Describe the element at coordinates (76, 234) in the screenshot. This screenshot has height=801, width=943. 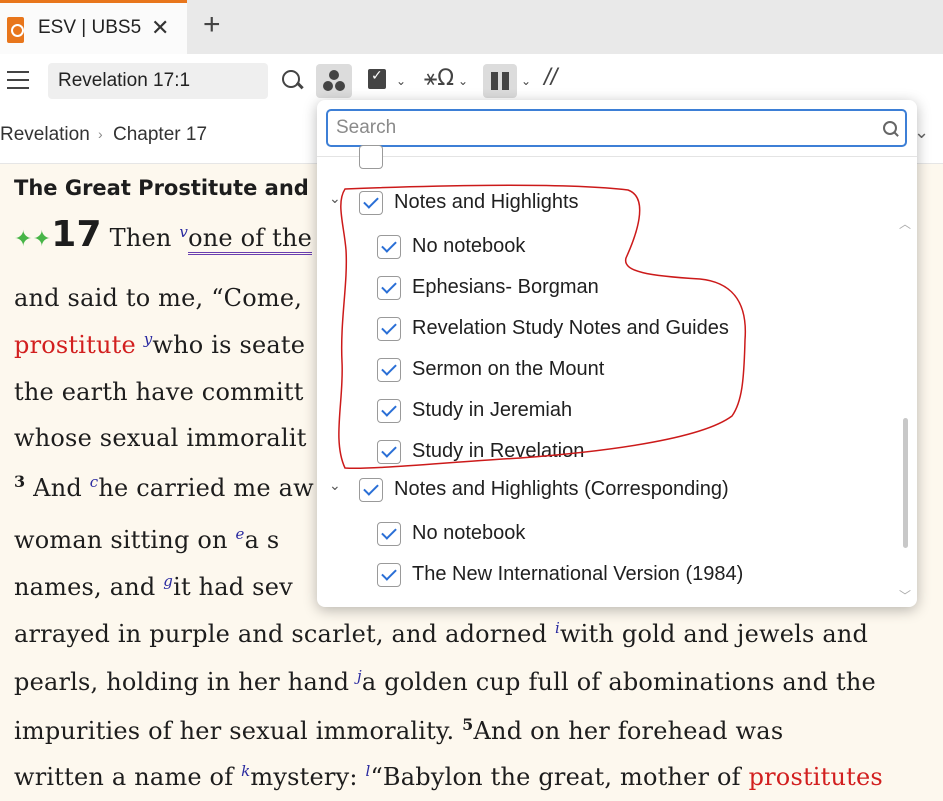
I see `chapter-number: 17` at that location.